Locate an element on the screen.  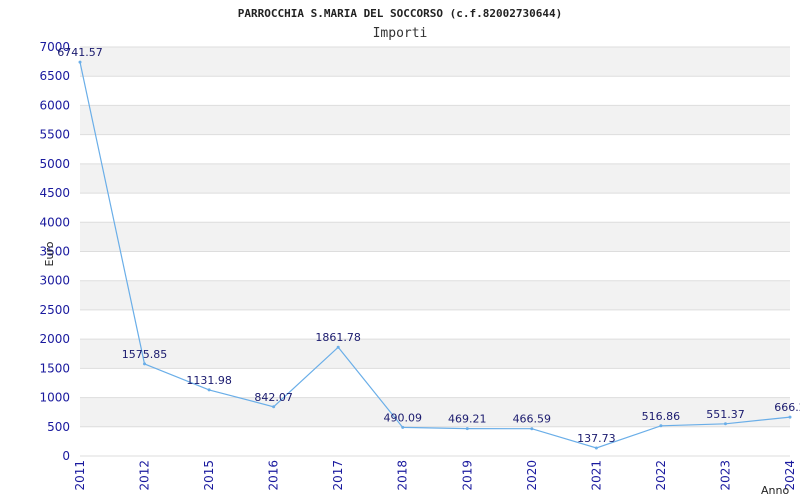
x-tick-label: 2012 is located at coordinates (145, 475).